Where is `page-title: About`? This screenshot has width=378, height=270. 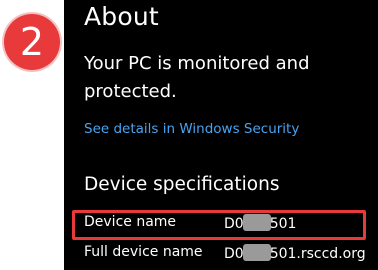 page-title: About is located at coordinates (121, 16).